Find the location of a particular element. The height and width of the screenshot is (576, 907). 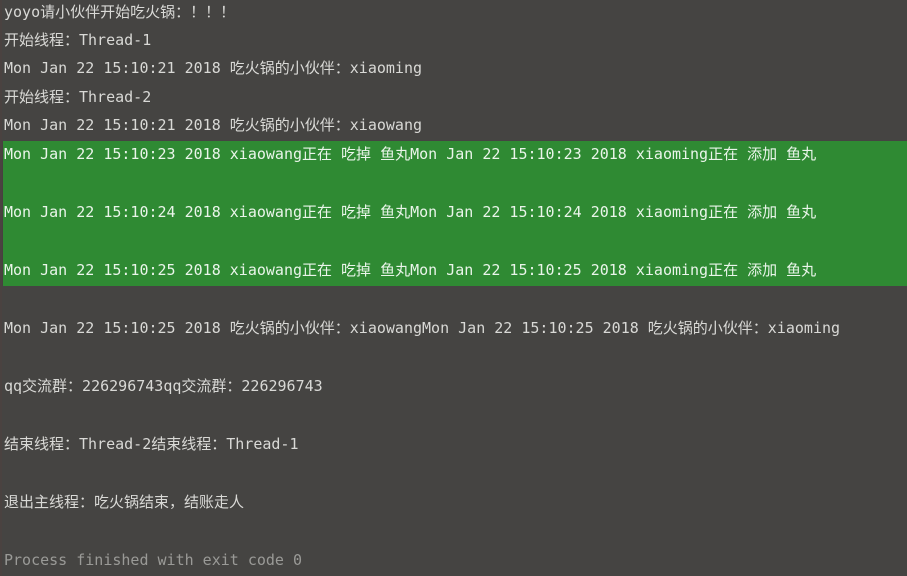

console-left-gutter is located at coordinates (1, 288).